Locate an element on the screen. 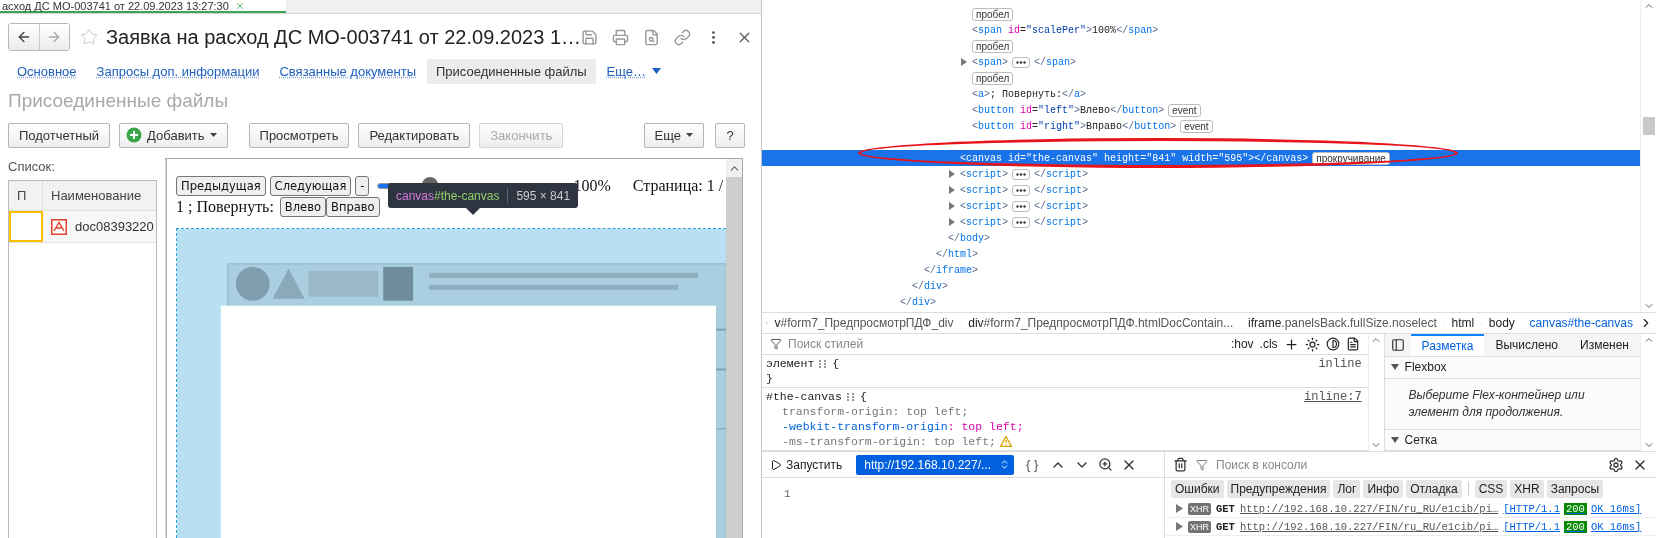  rotate-button: Вправо is located at coordinates (353, 206).